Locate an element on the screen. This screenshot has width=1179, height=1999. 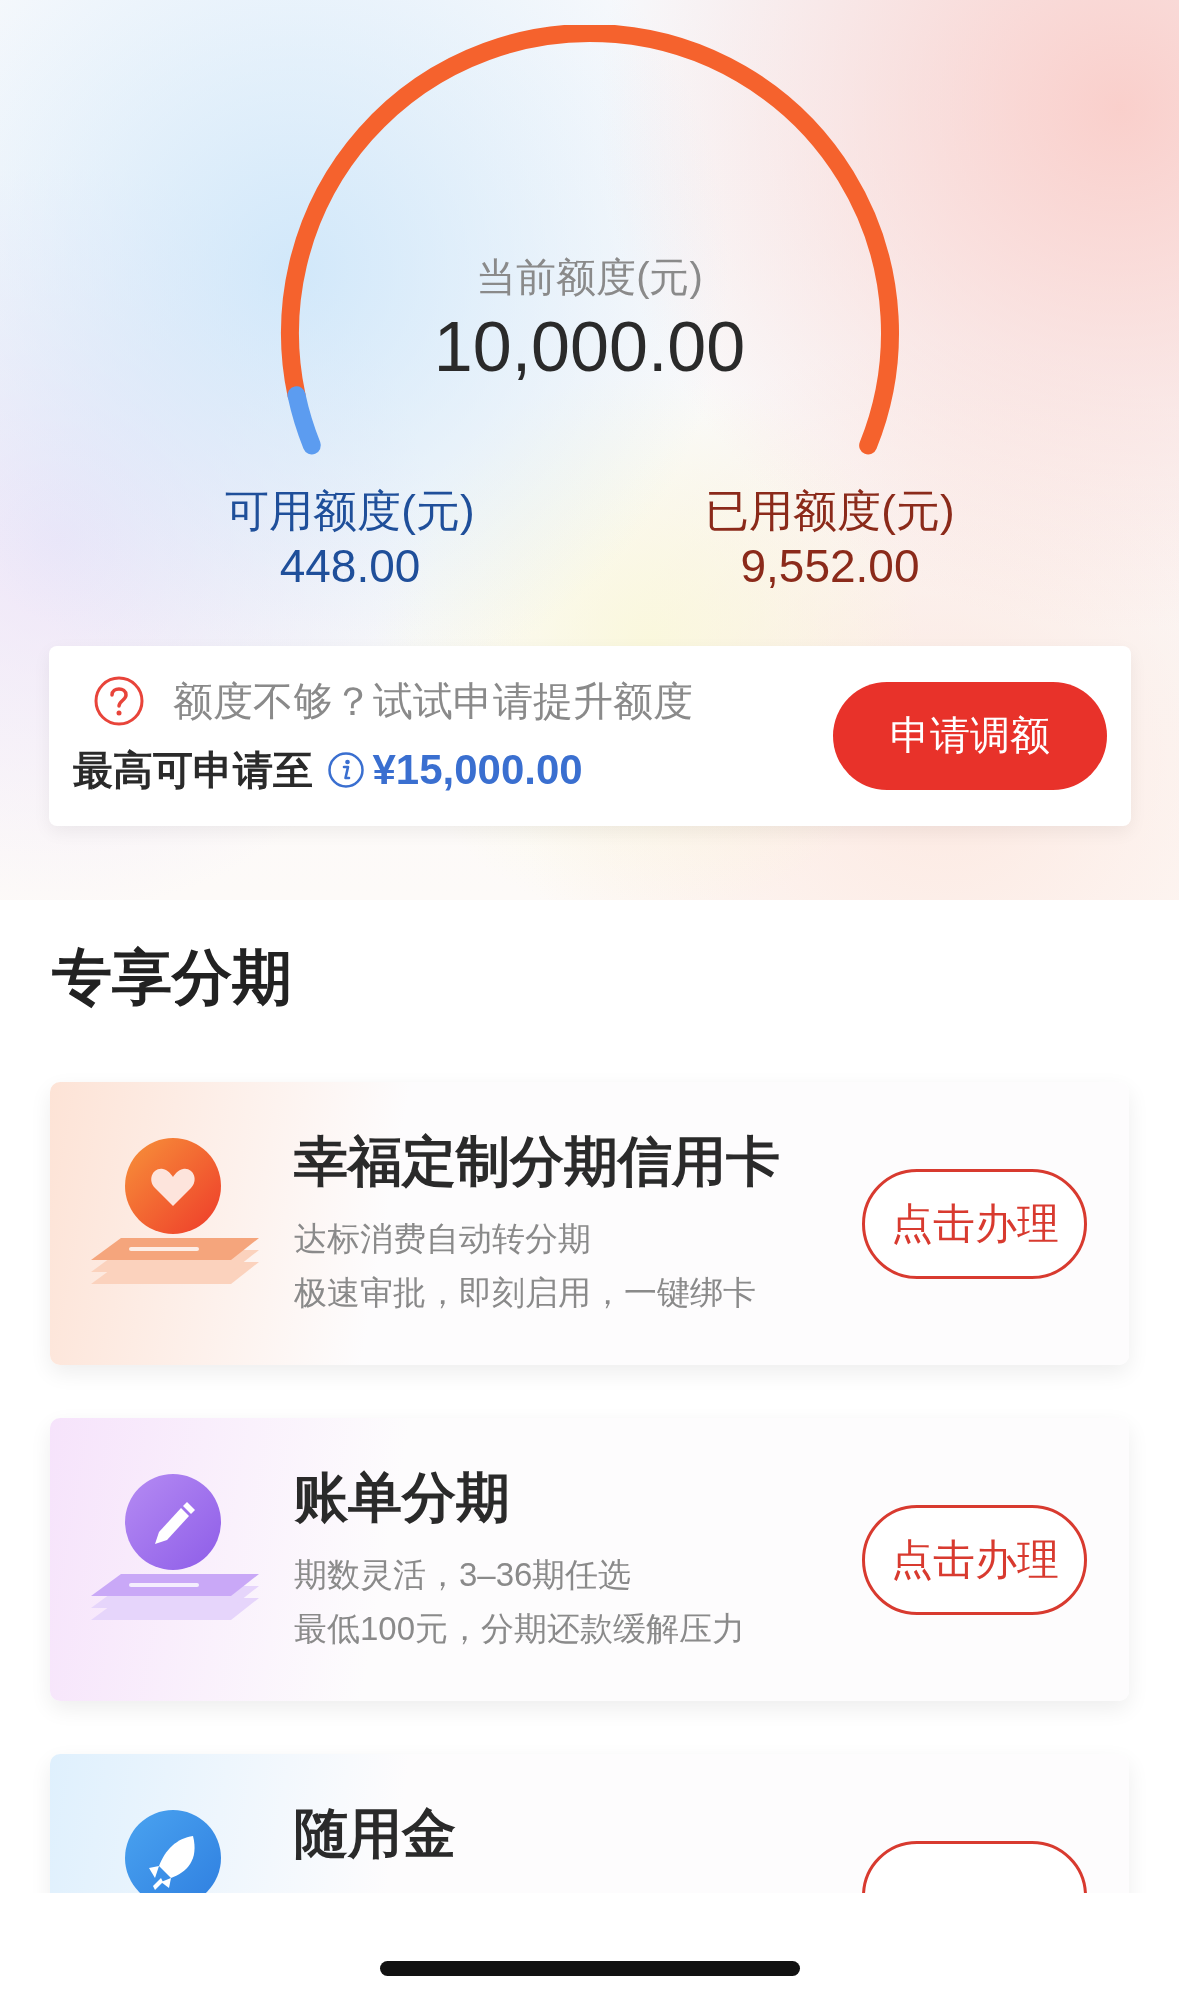
used-limit-label: 已用额度(元) is located at coordinates (830, 511).